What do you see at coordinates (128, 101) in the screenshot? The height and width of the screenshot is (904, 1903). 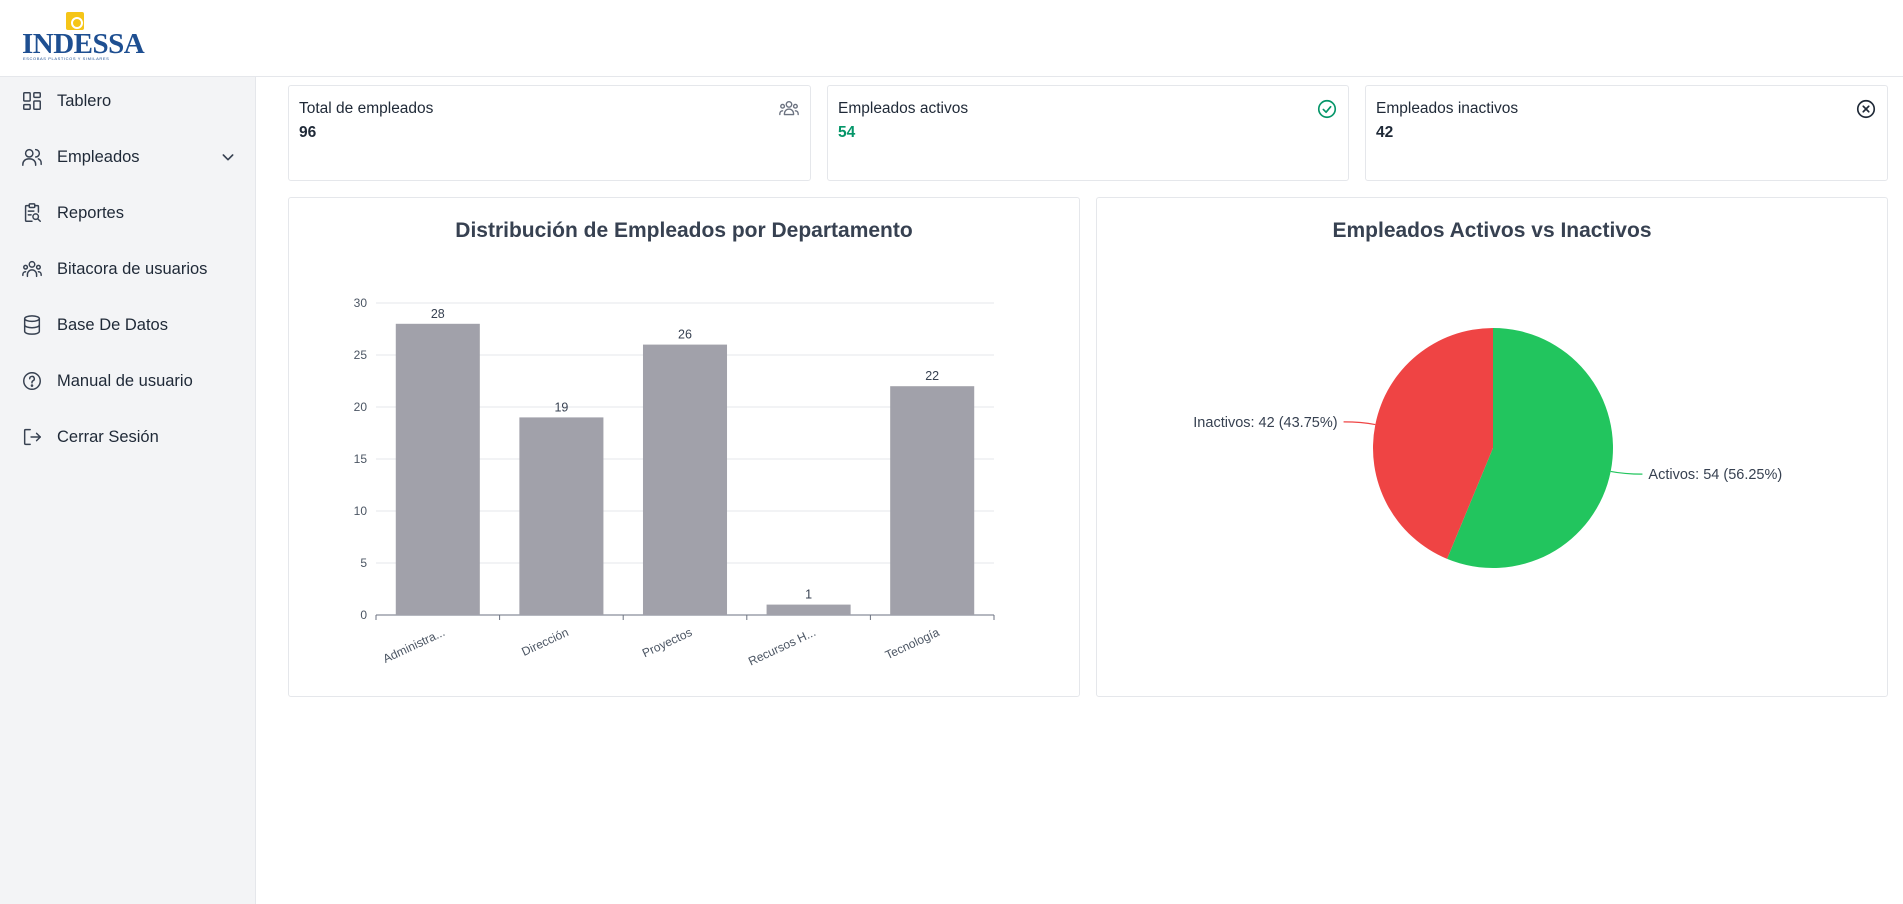 I see `sidebar-item-tablero: Tablero` at bounding box center [128, 101].